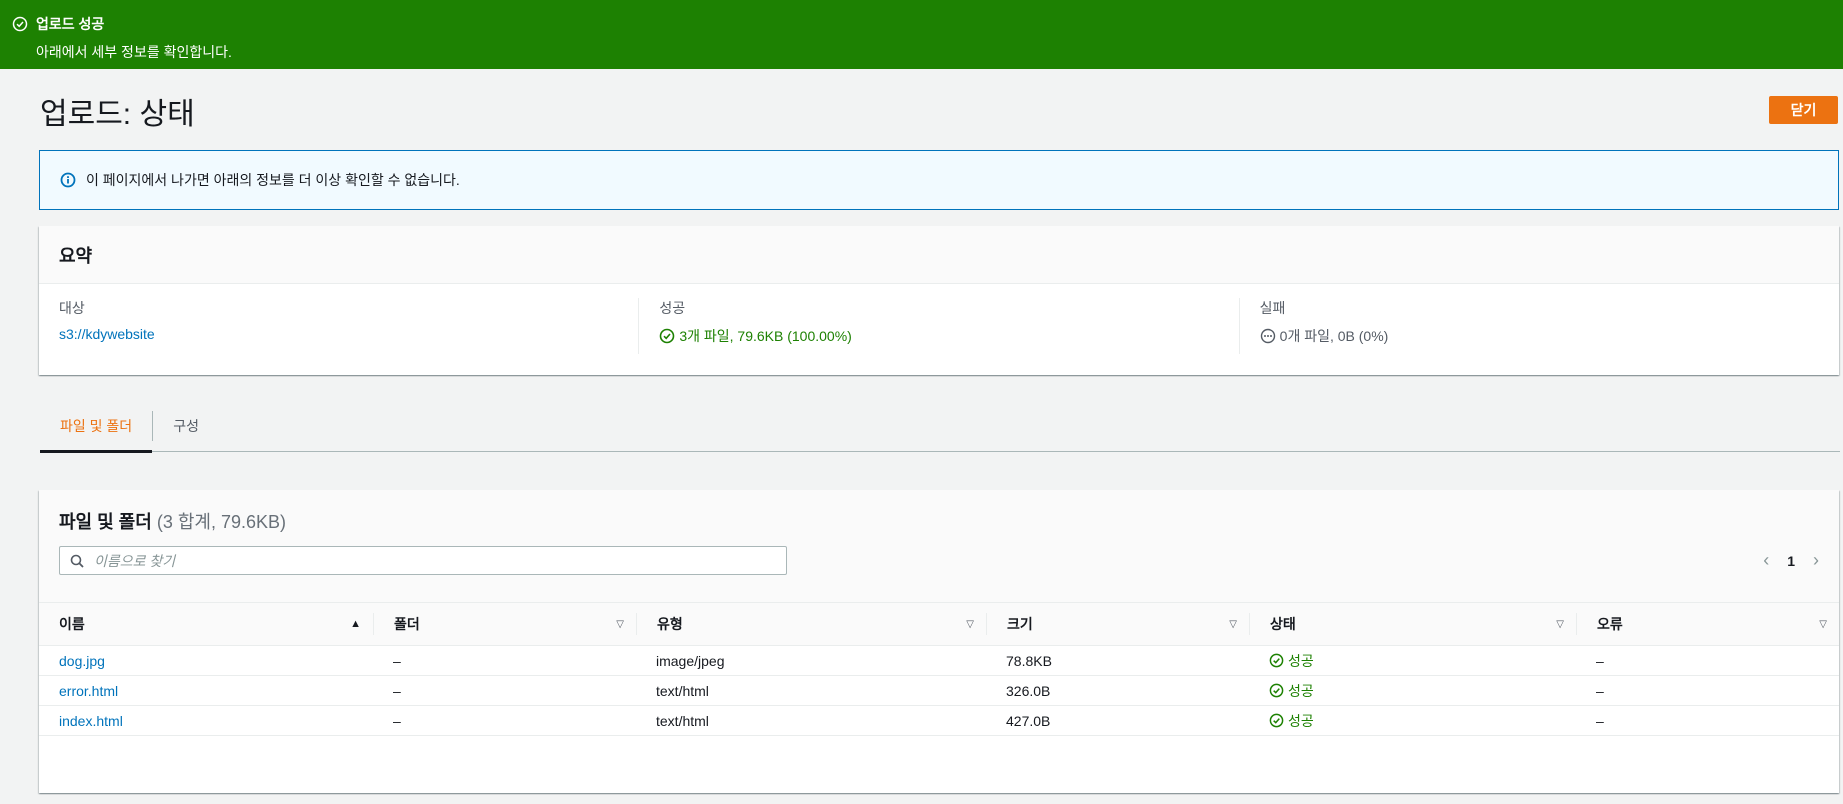 Image resolution: width=1843 pixels, height=804 pixels. I want to click on file-name-link: index.html, so click(91, 721).